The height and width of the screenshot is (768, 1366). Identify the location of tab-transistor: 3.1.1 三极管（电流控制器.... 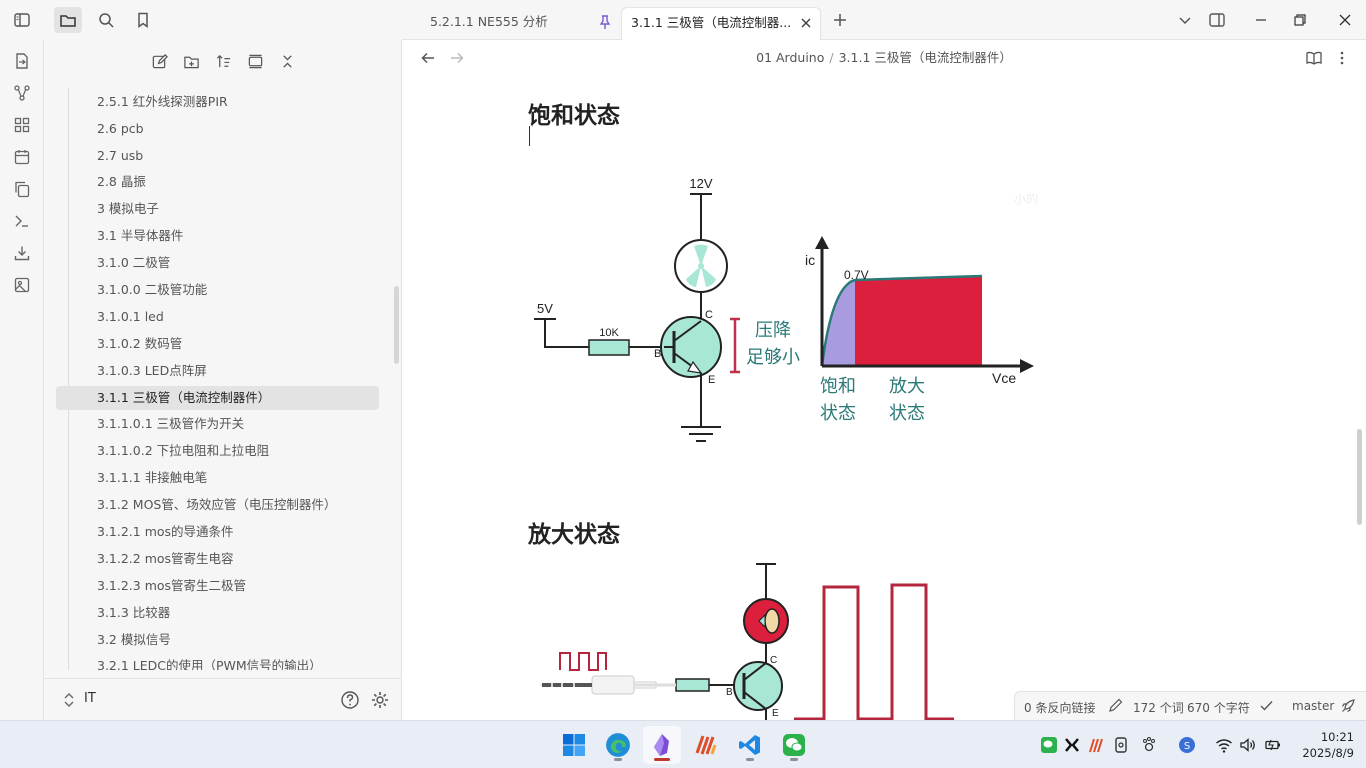
(721, 23).